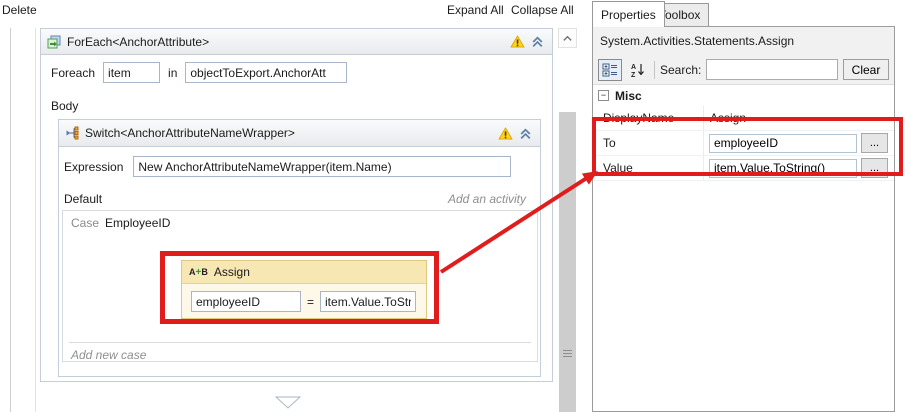 The image size is (908, 412). I want to click on assign-value-input, so click(368, 301).